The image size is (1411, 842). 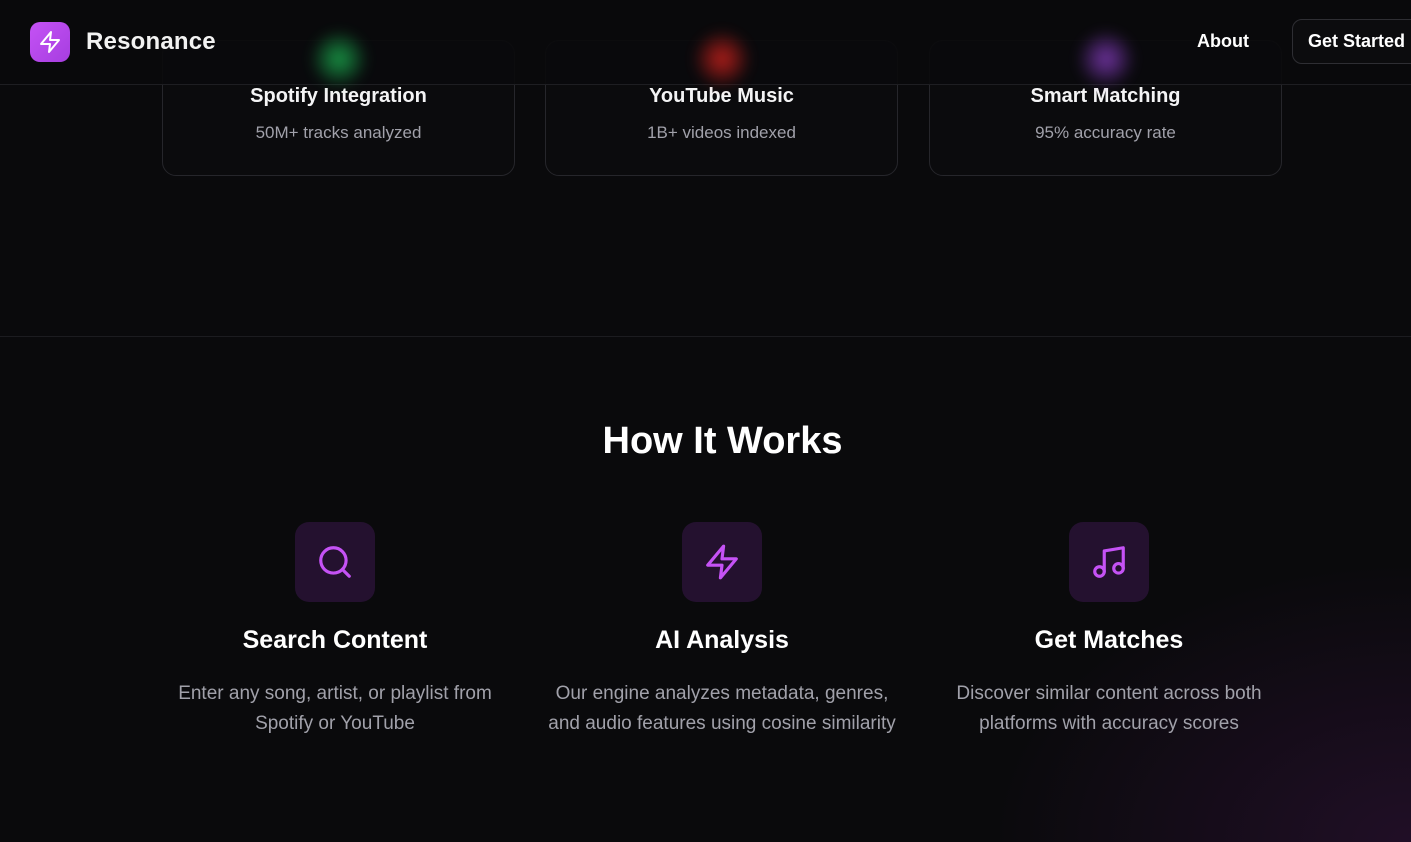 I want to click on stat-card-subtitle: 1B+ videos indexed, so click(x=721, y=132).